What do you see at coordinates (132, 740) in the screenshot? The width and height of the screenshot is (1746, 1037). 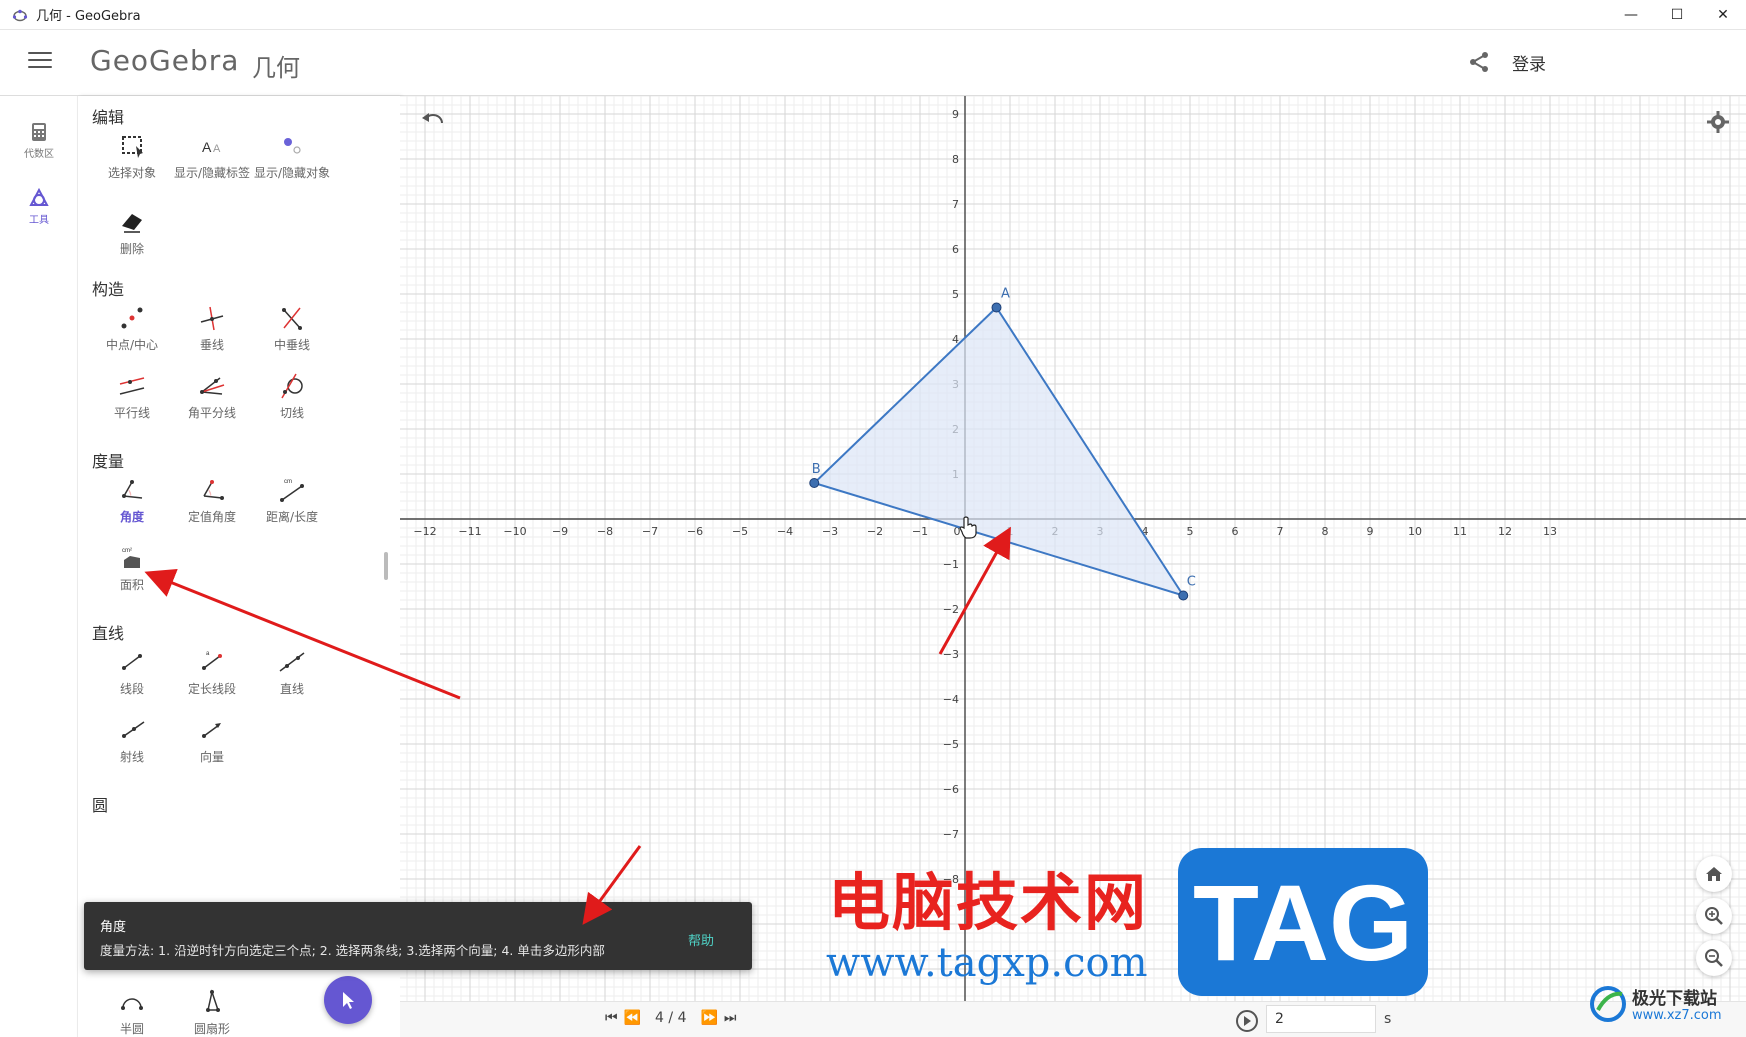 I see `tool-ray: 射线` at bounding box center [132, 740].